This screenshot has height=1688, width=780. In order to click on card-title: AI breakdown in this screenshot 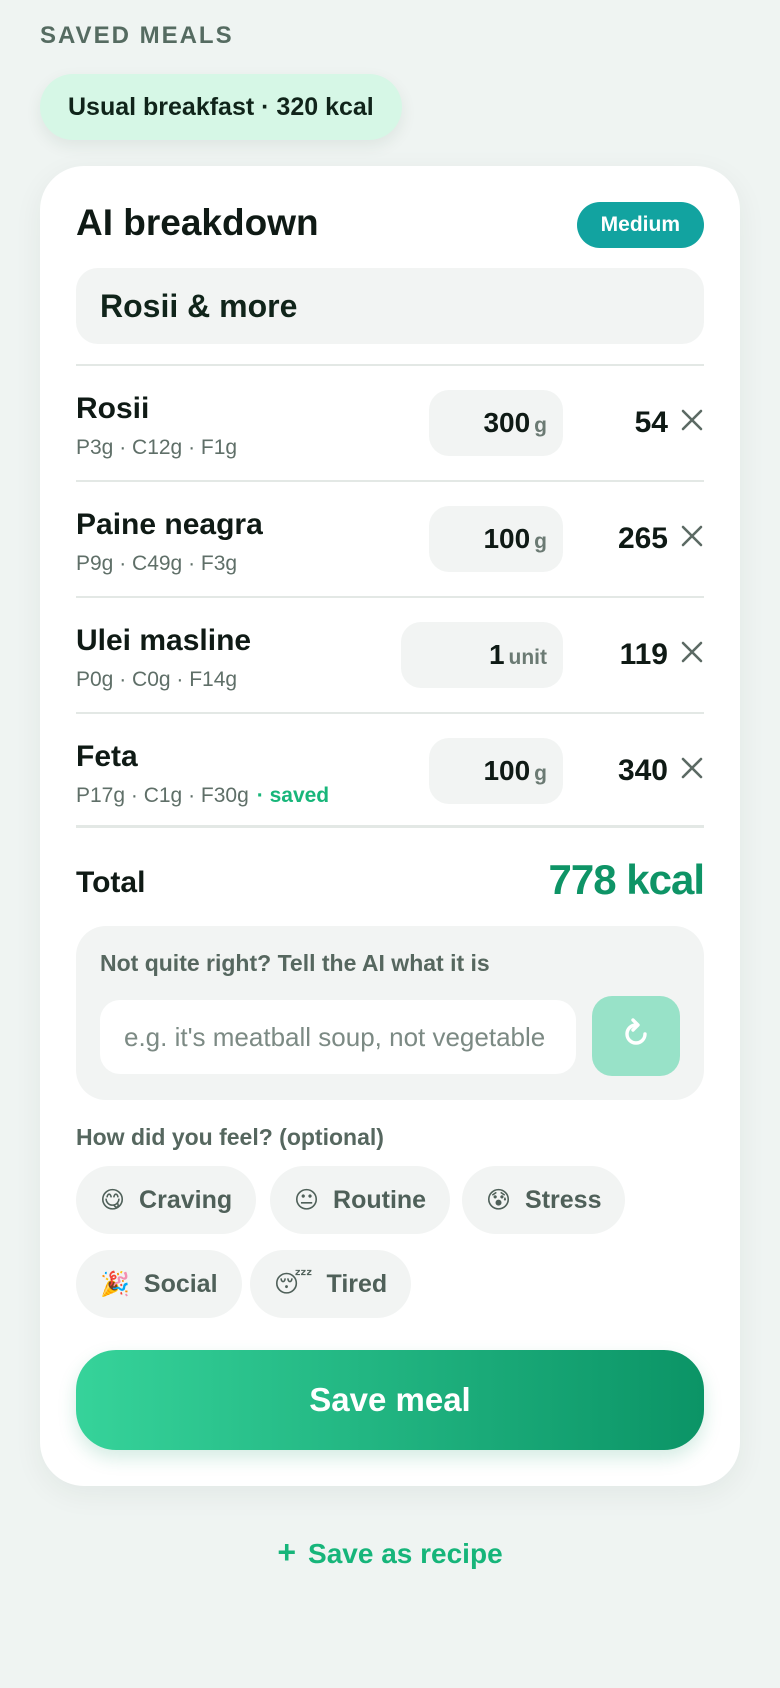, I will do `click(197, 222)`.